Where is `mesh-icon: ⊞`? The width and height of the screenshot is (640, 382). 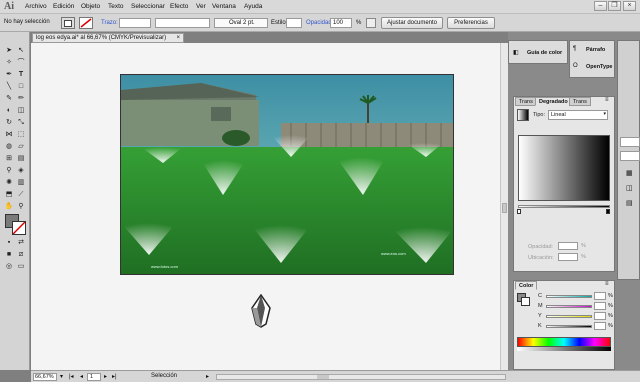
mesh-icon: ⊞ is located at coordinates (9, 159).